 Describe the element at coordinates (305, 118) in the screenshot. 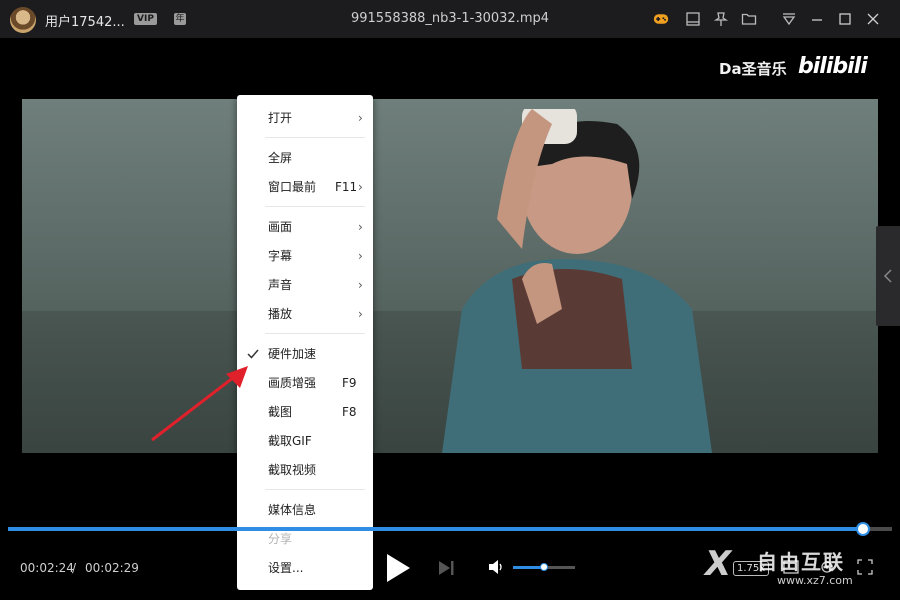

I see `menu-item-open: 打开 ›` at that location.